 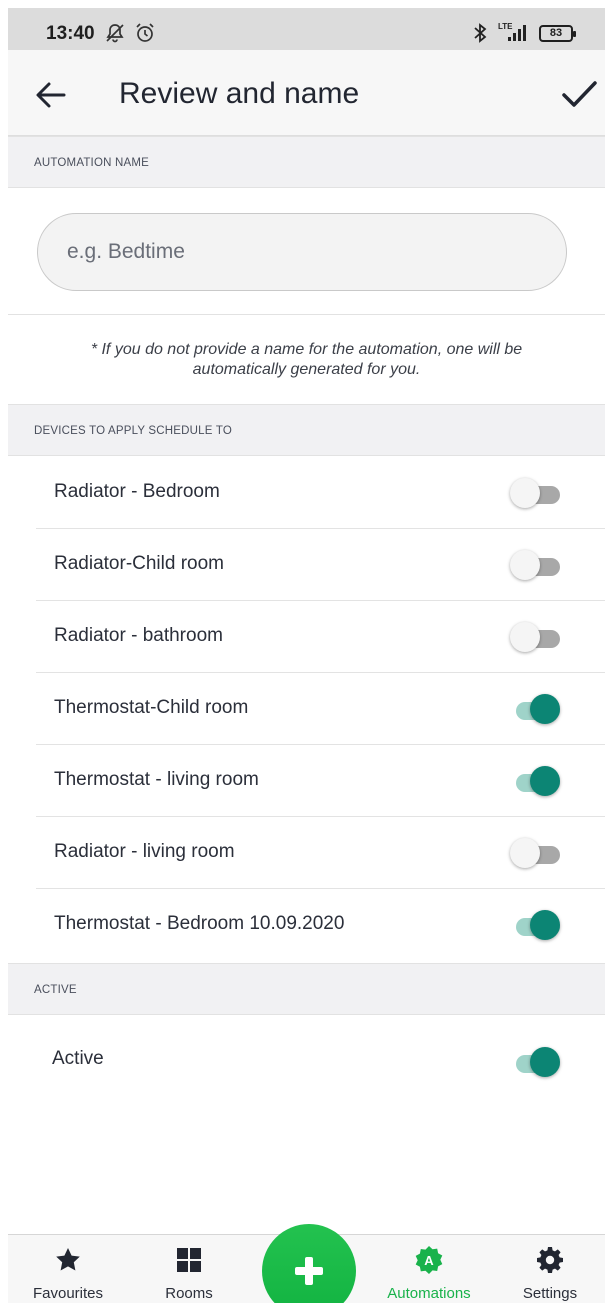 What do you see at coordinates (309, 1271) in the screenshot?
I see `plus-icon` at bounding box center [309, 1271].